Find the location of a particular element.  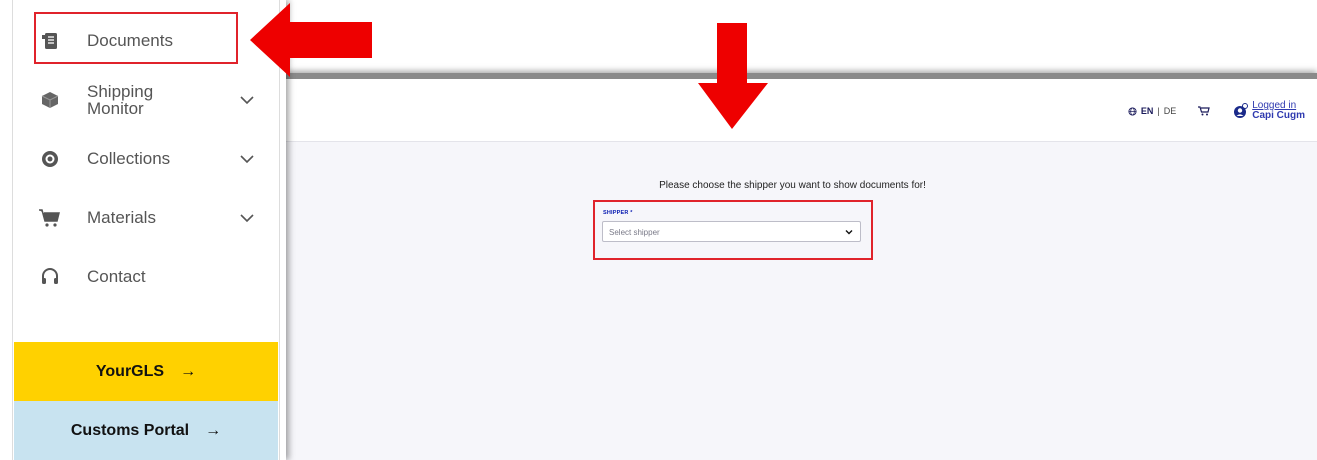

language-switcher: EN | DE is located at coordinates (1152, 111).